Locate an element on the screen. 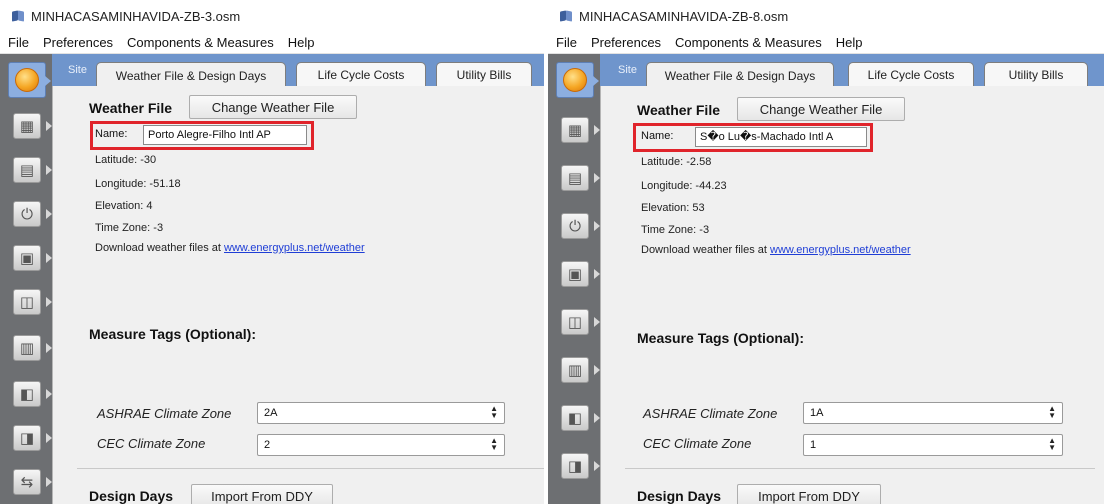 Image resolution: width=1104 pixels, height=504 pixels. vertical-tab-bar: ▦ ▤ ⏻ ▣ ◫ ▥ ◧ ◨ is located at coordinates (574, 279).